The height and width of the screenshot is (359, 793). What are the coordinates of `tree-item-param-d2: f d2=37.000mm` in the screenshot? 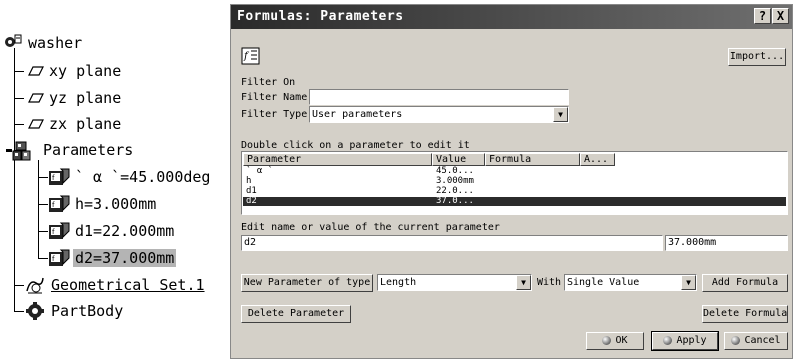 It's located at (112, 258).